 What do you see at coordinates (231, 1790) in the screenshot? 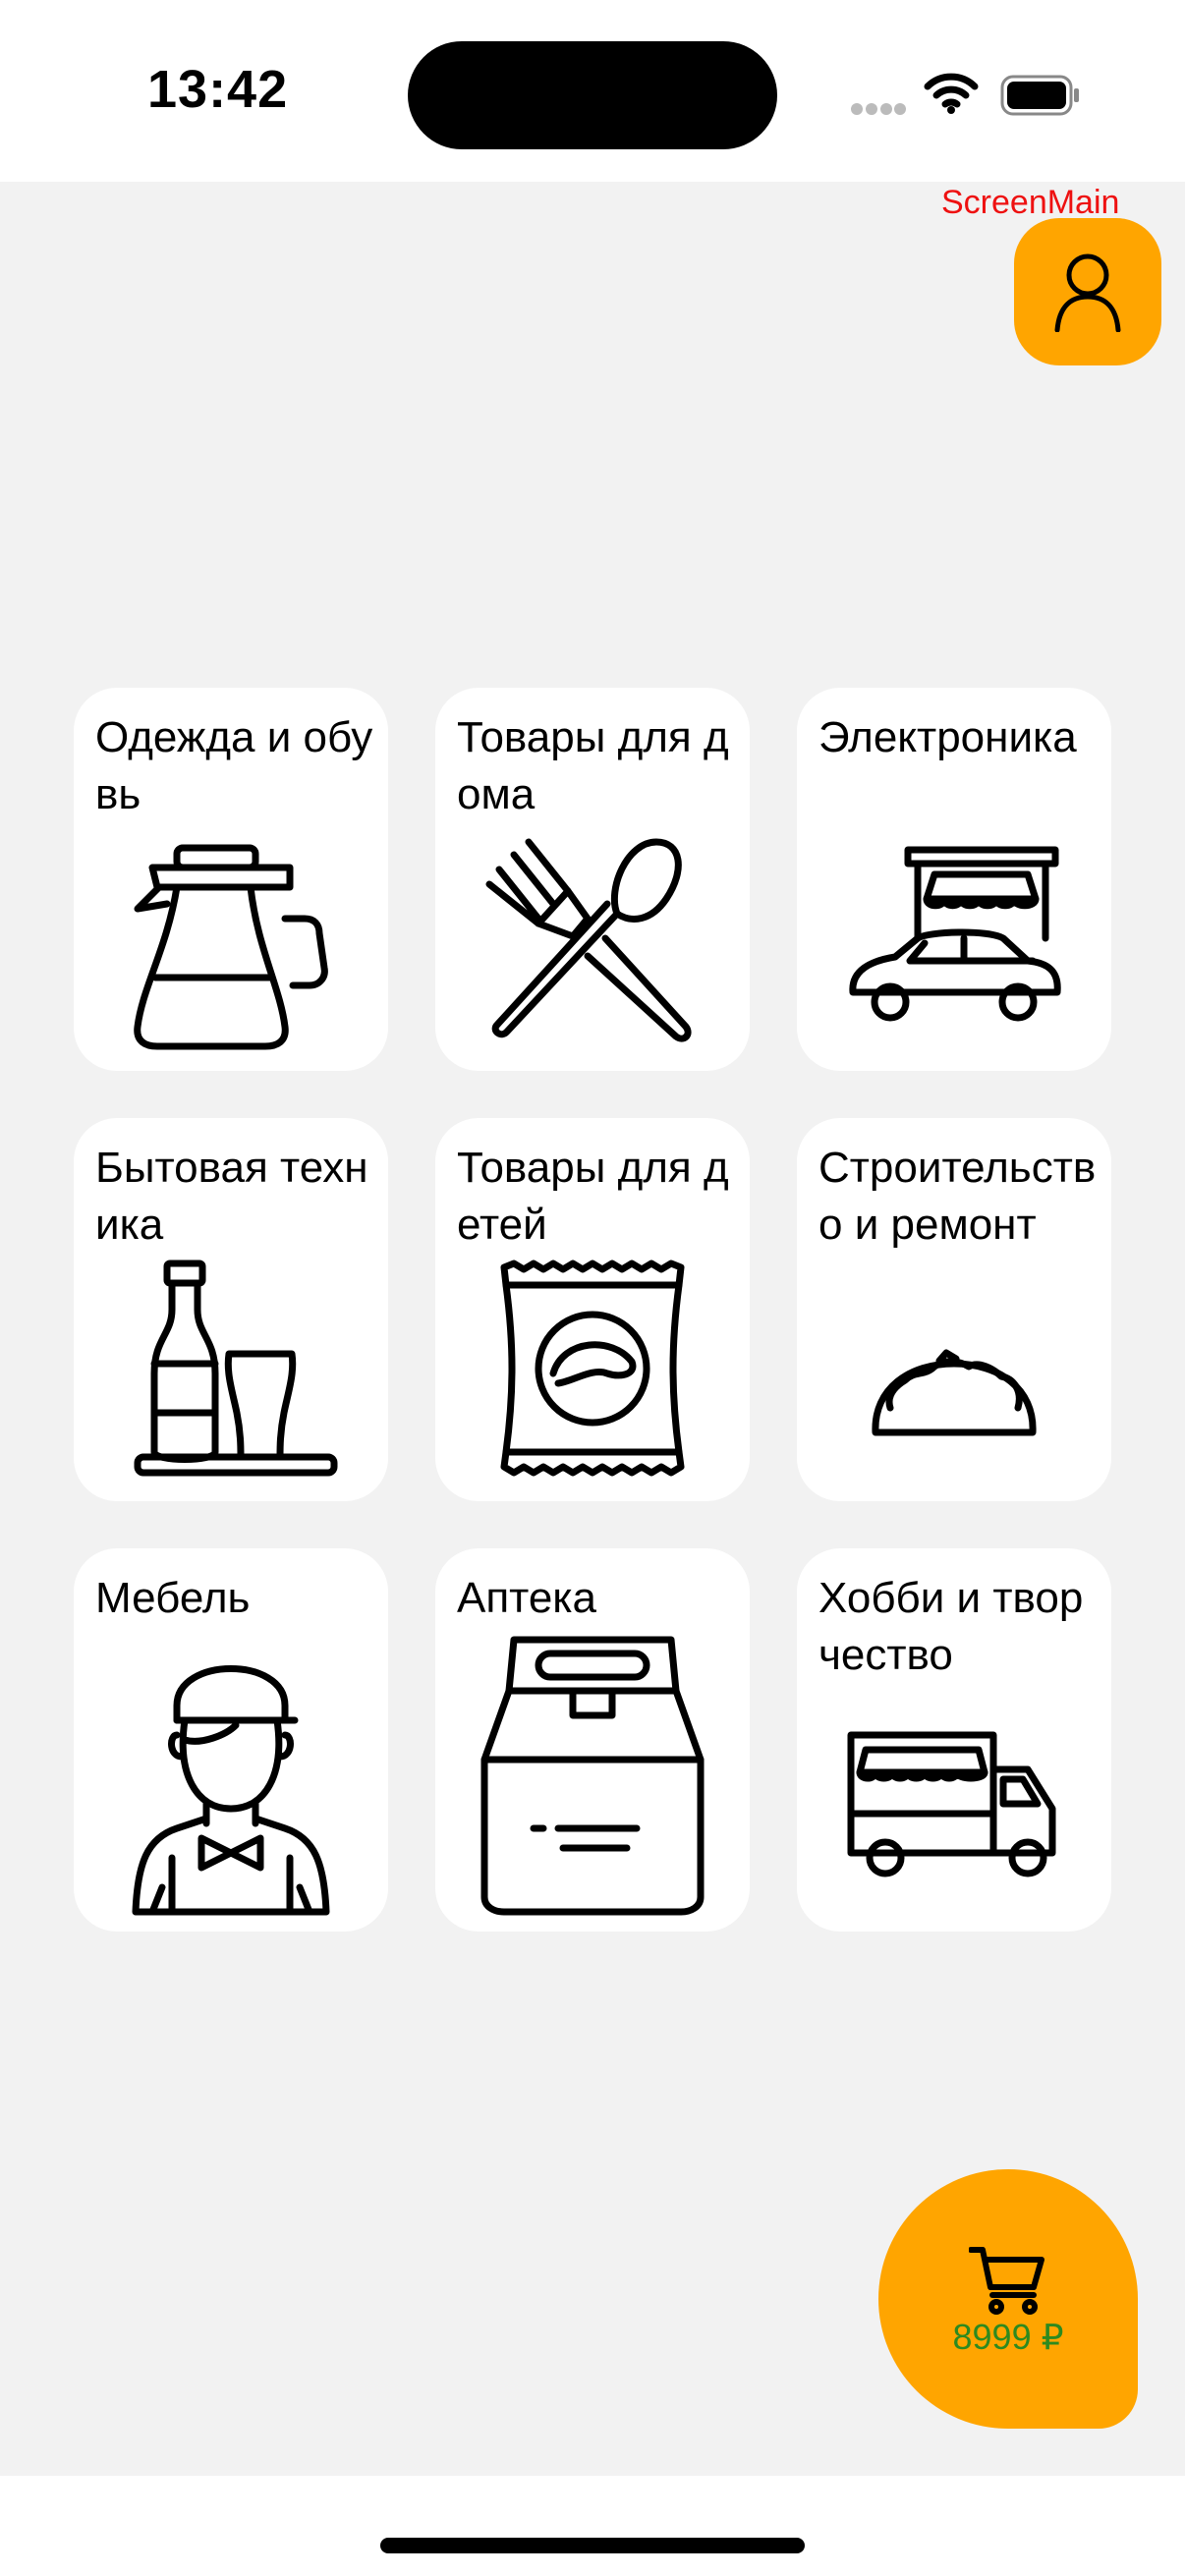
I see `waiter-icon` at bounding box center [231, 1790].